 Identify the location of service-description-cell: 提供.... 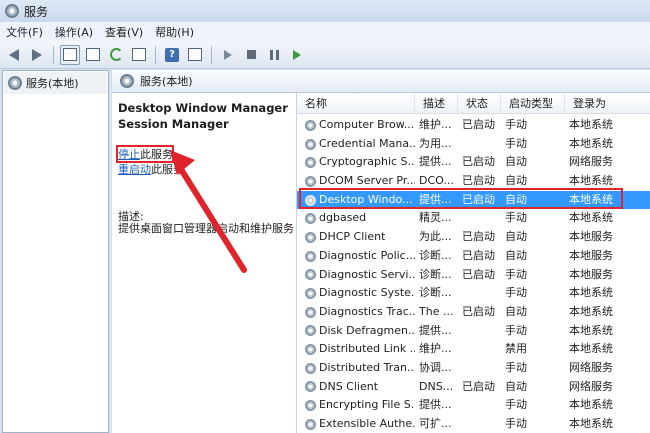
(435, 405).